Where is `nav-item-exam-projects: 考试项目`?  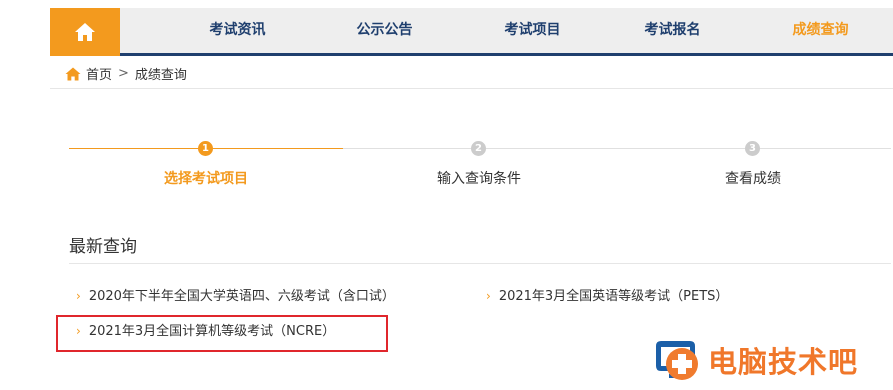
nav-item-exam-projects: 考试项目 is located at coordinates (532, 30).